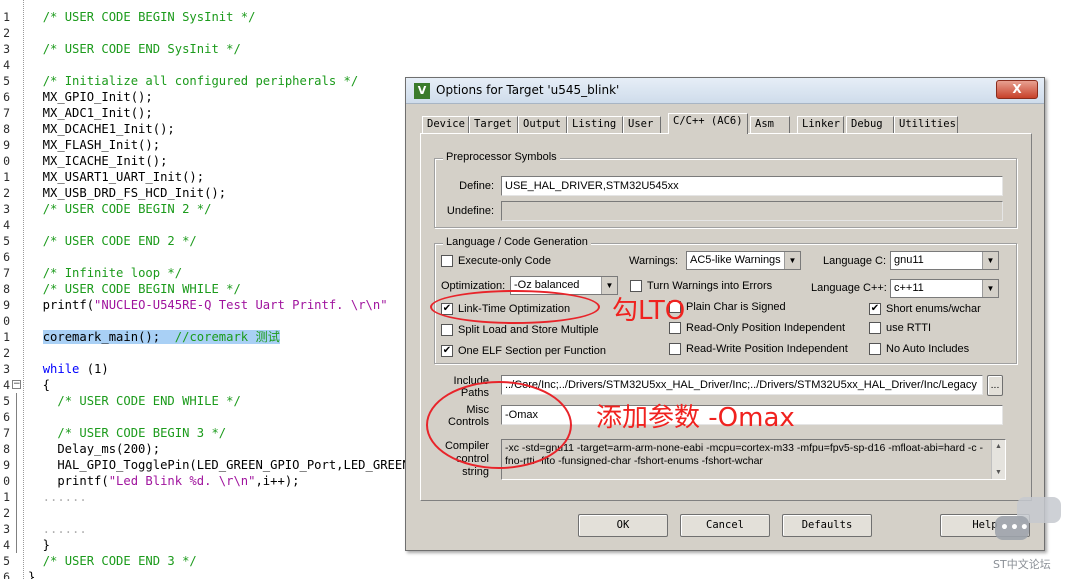 The image size is (1069, 579). Describe the element at coordinates (944, 288) in the screenshot. I see `language-cpp-select: c++11 ▼` at that location.